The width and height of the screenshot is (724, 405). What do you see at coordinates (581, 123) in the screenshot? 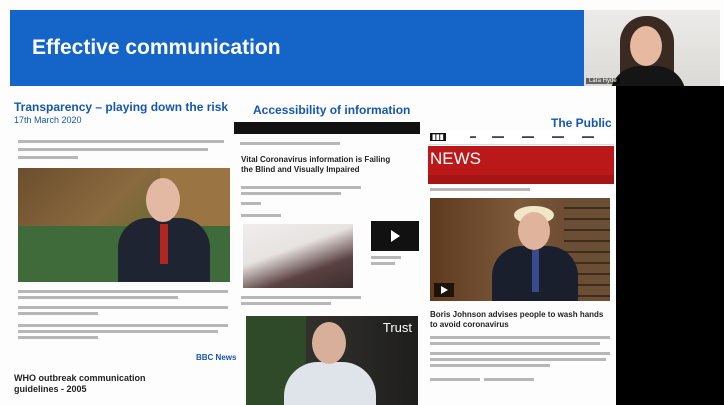
I see `heading-public: The Public` at bounding box center [581, 123].